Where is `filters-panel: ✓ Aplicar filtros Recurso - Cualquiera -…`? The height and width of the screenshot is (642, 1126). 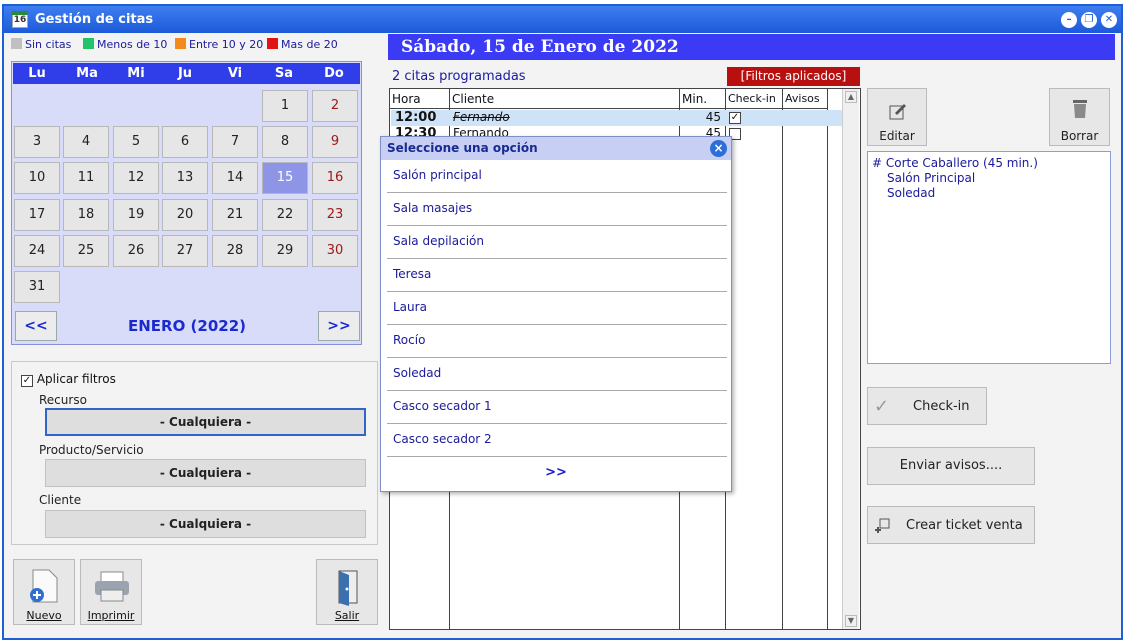
filters-panel: ✓ Aplicar filtros Recurso - Cualquiera -… is located at coordinates (194, 453).